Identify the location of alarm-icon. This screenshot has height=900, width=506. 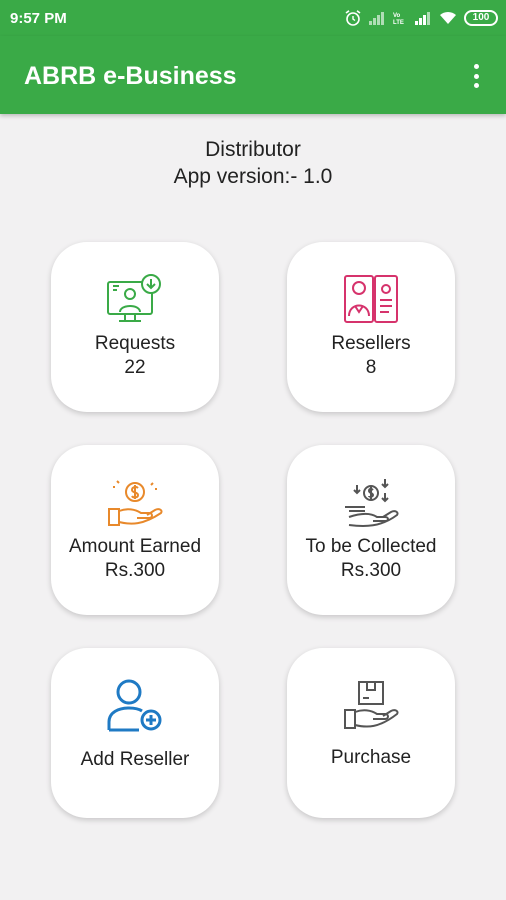
(353, 18).